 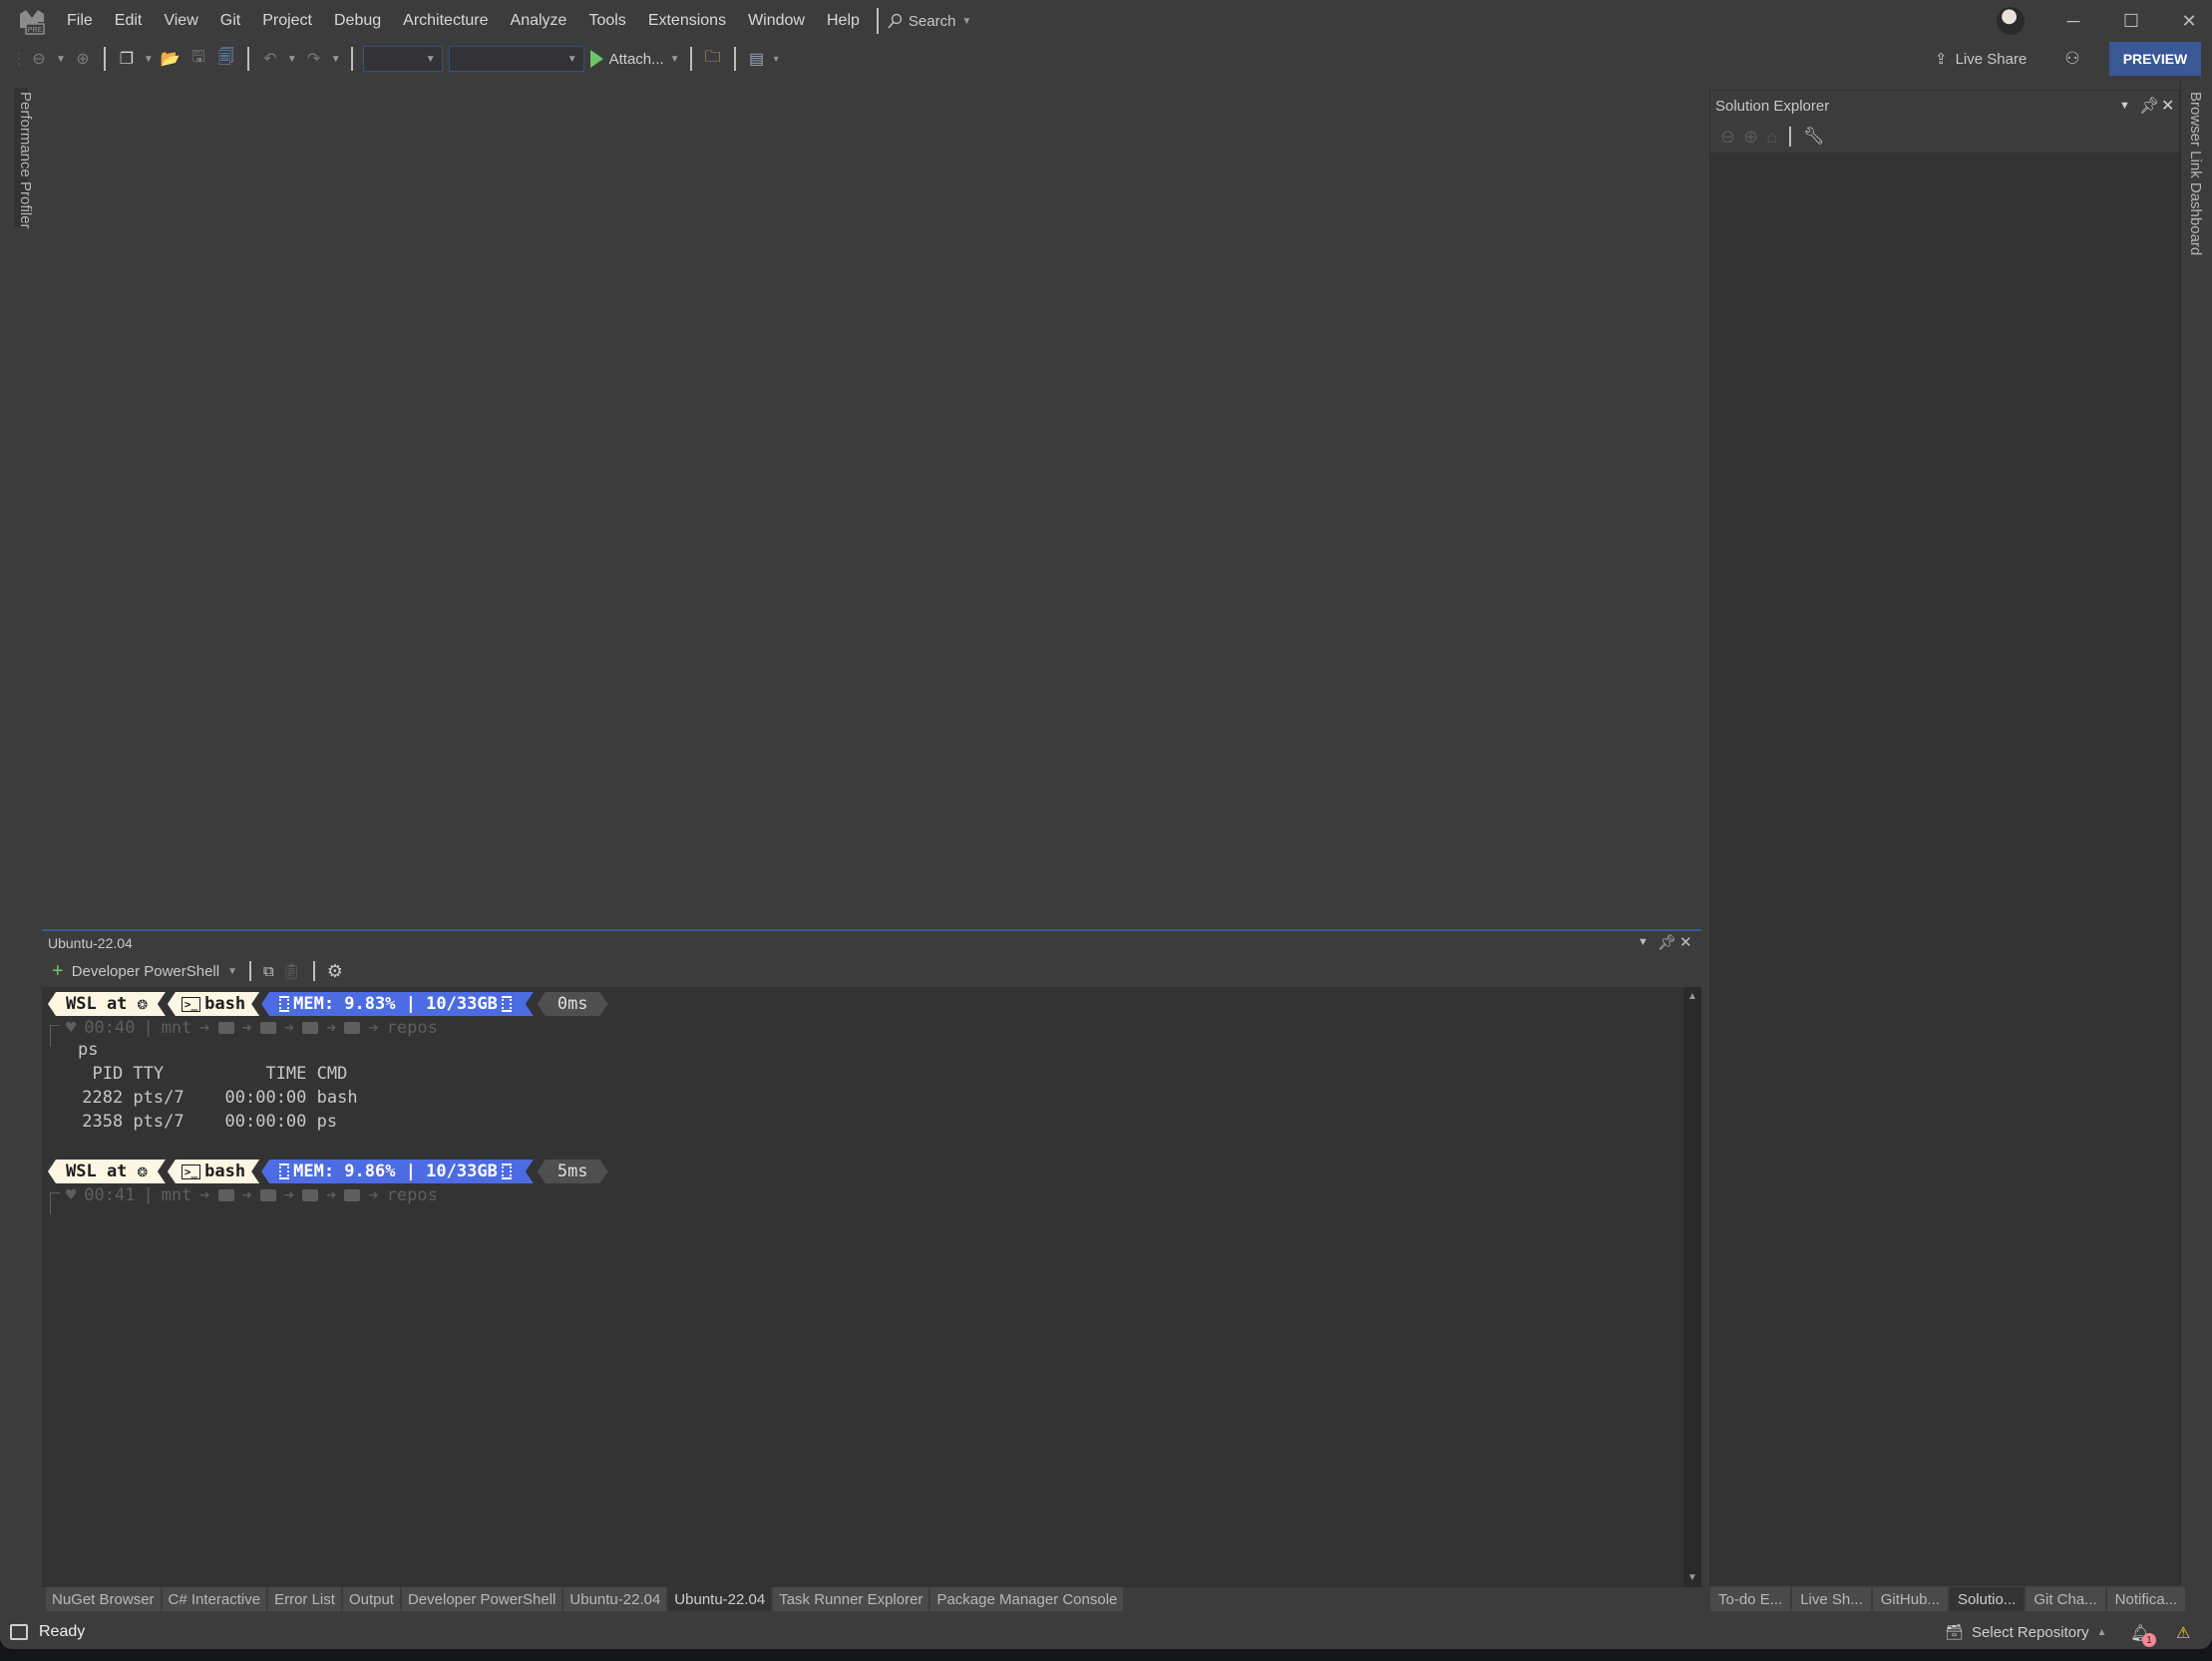 What do you see at coordinates (83, 59) in the screenshot?
I see `navigate-forward-icon: ⊕` at bounding box center [83, 59].